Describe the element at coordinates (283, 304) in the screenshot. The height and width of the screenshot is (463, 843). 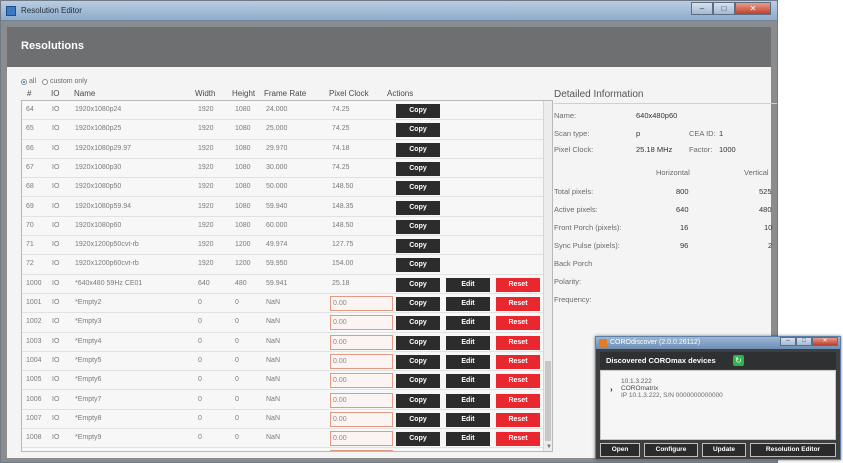
I see `table-row: 1001 IO *Empty2 0 0 NaN 0.00 Copy Edit Reset` at that location.